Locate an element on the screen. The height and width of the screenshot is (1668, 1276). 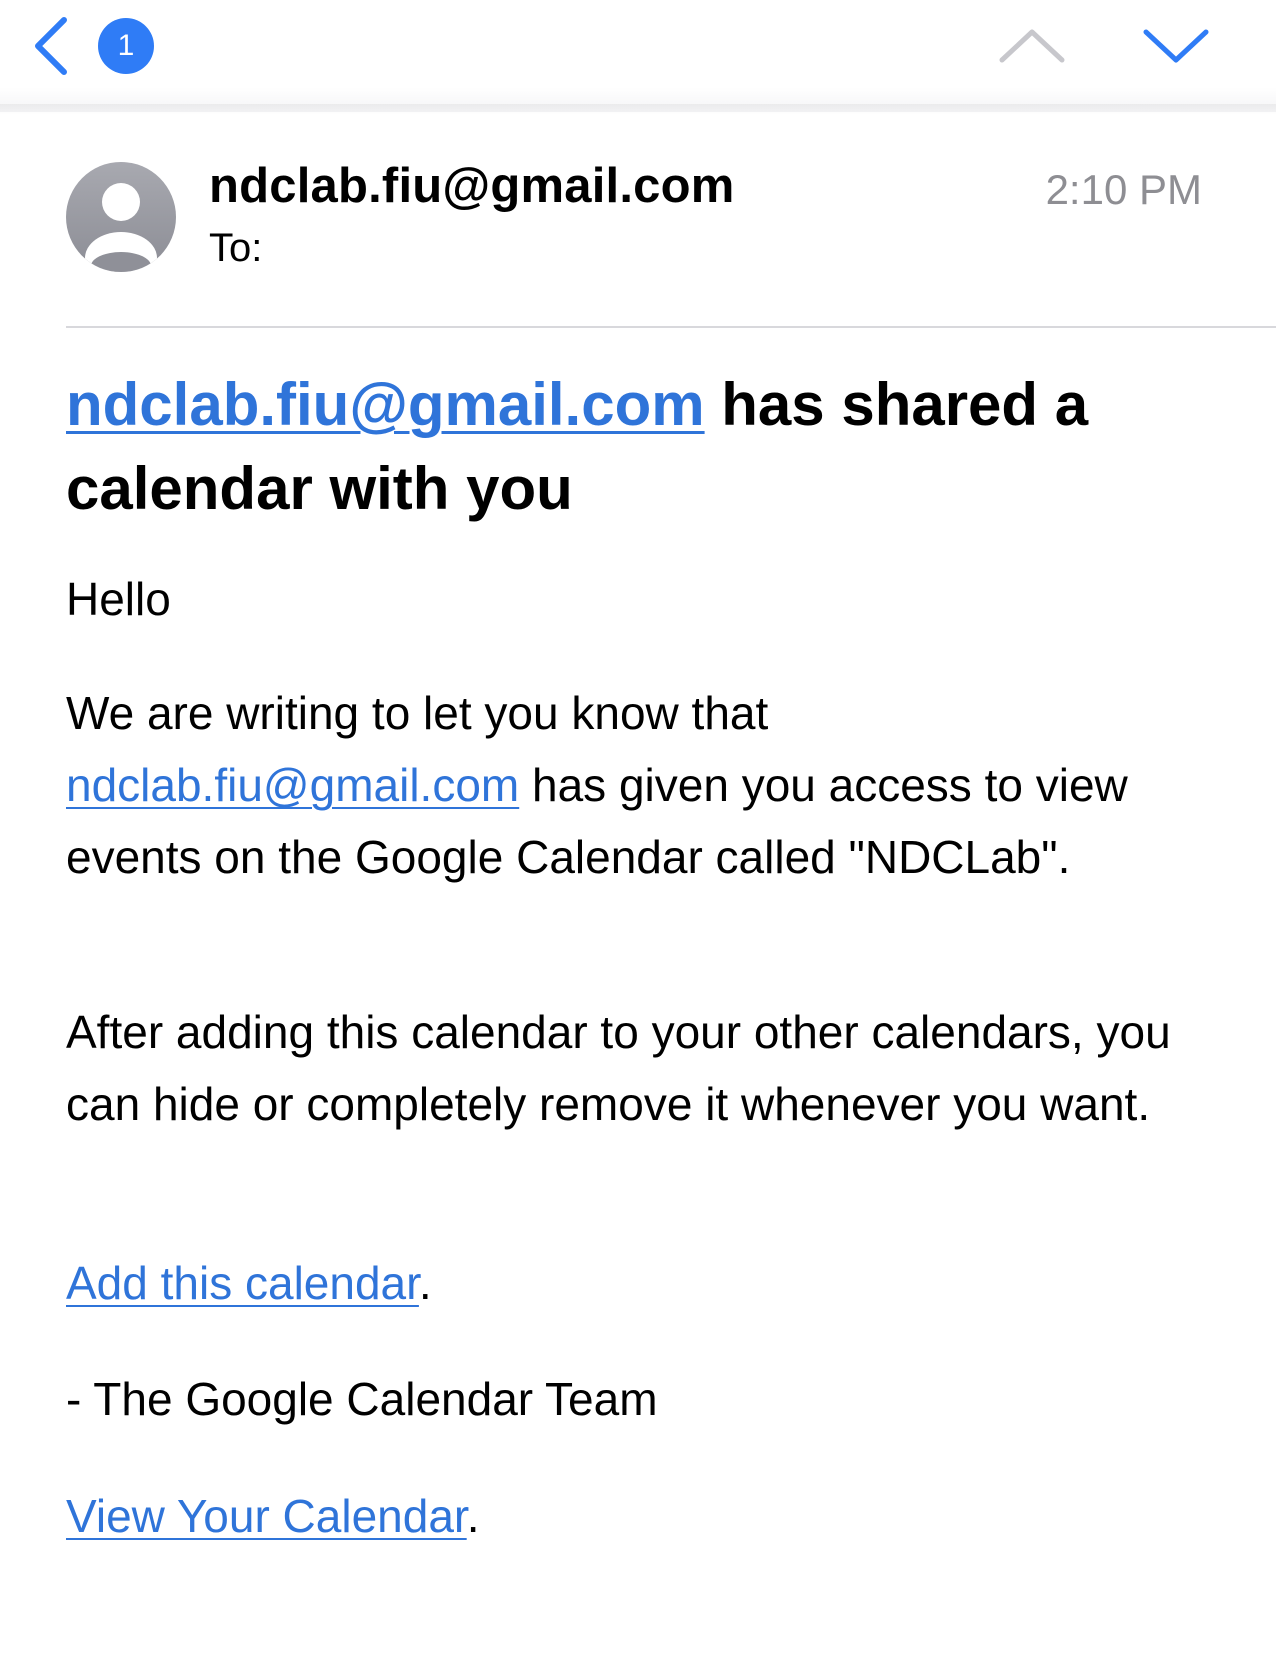
header-divider is located at coordinates (671, 327).